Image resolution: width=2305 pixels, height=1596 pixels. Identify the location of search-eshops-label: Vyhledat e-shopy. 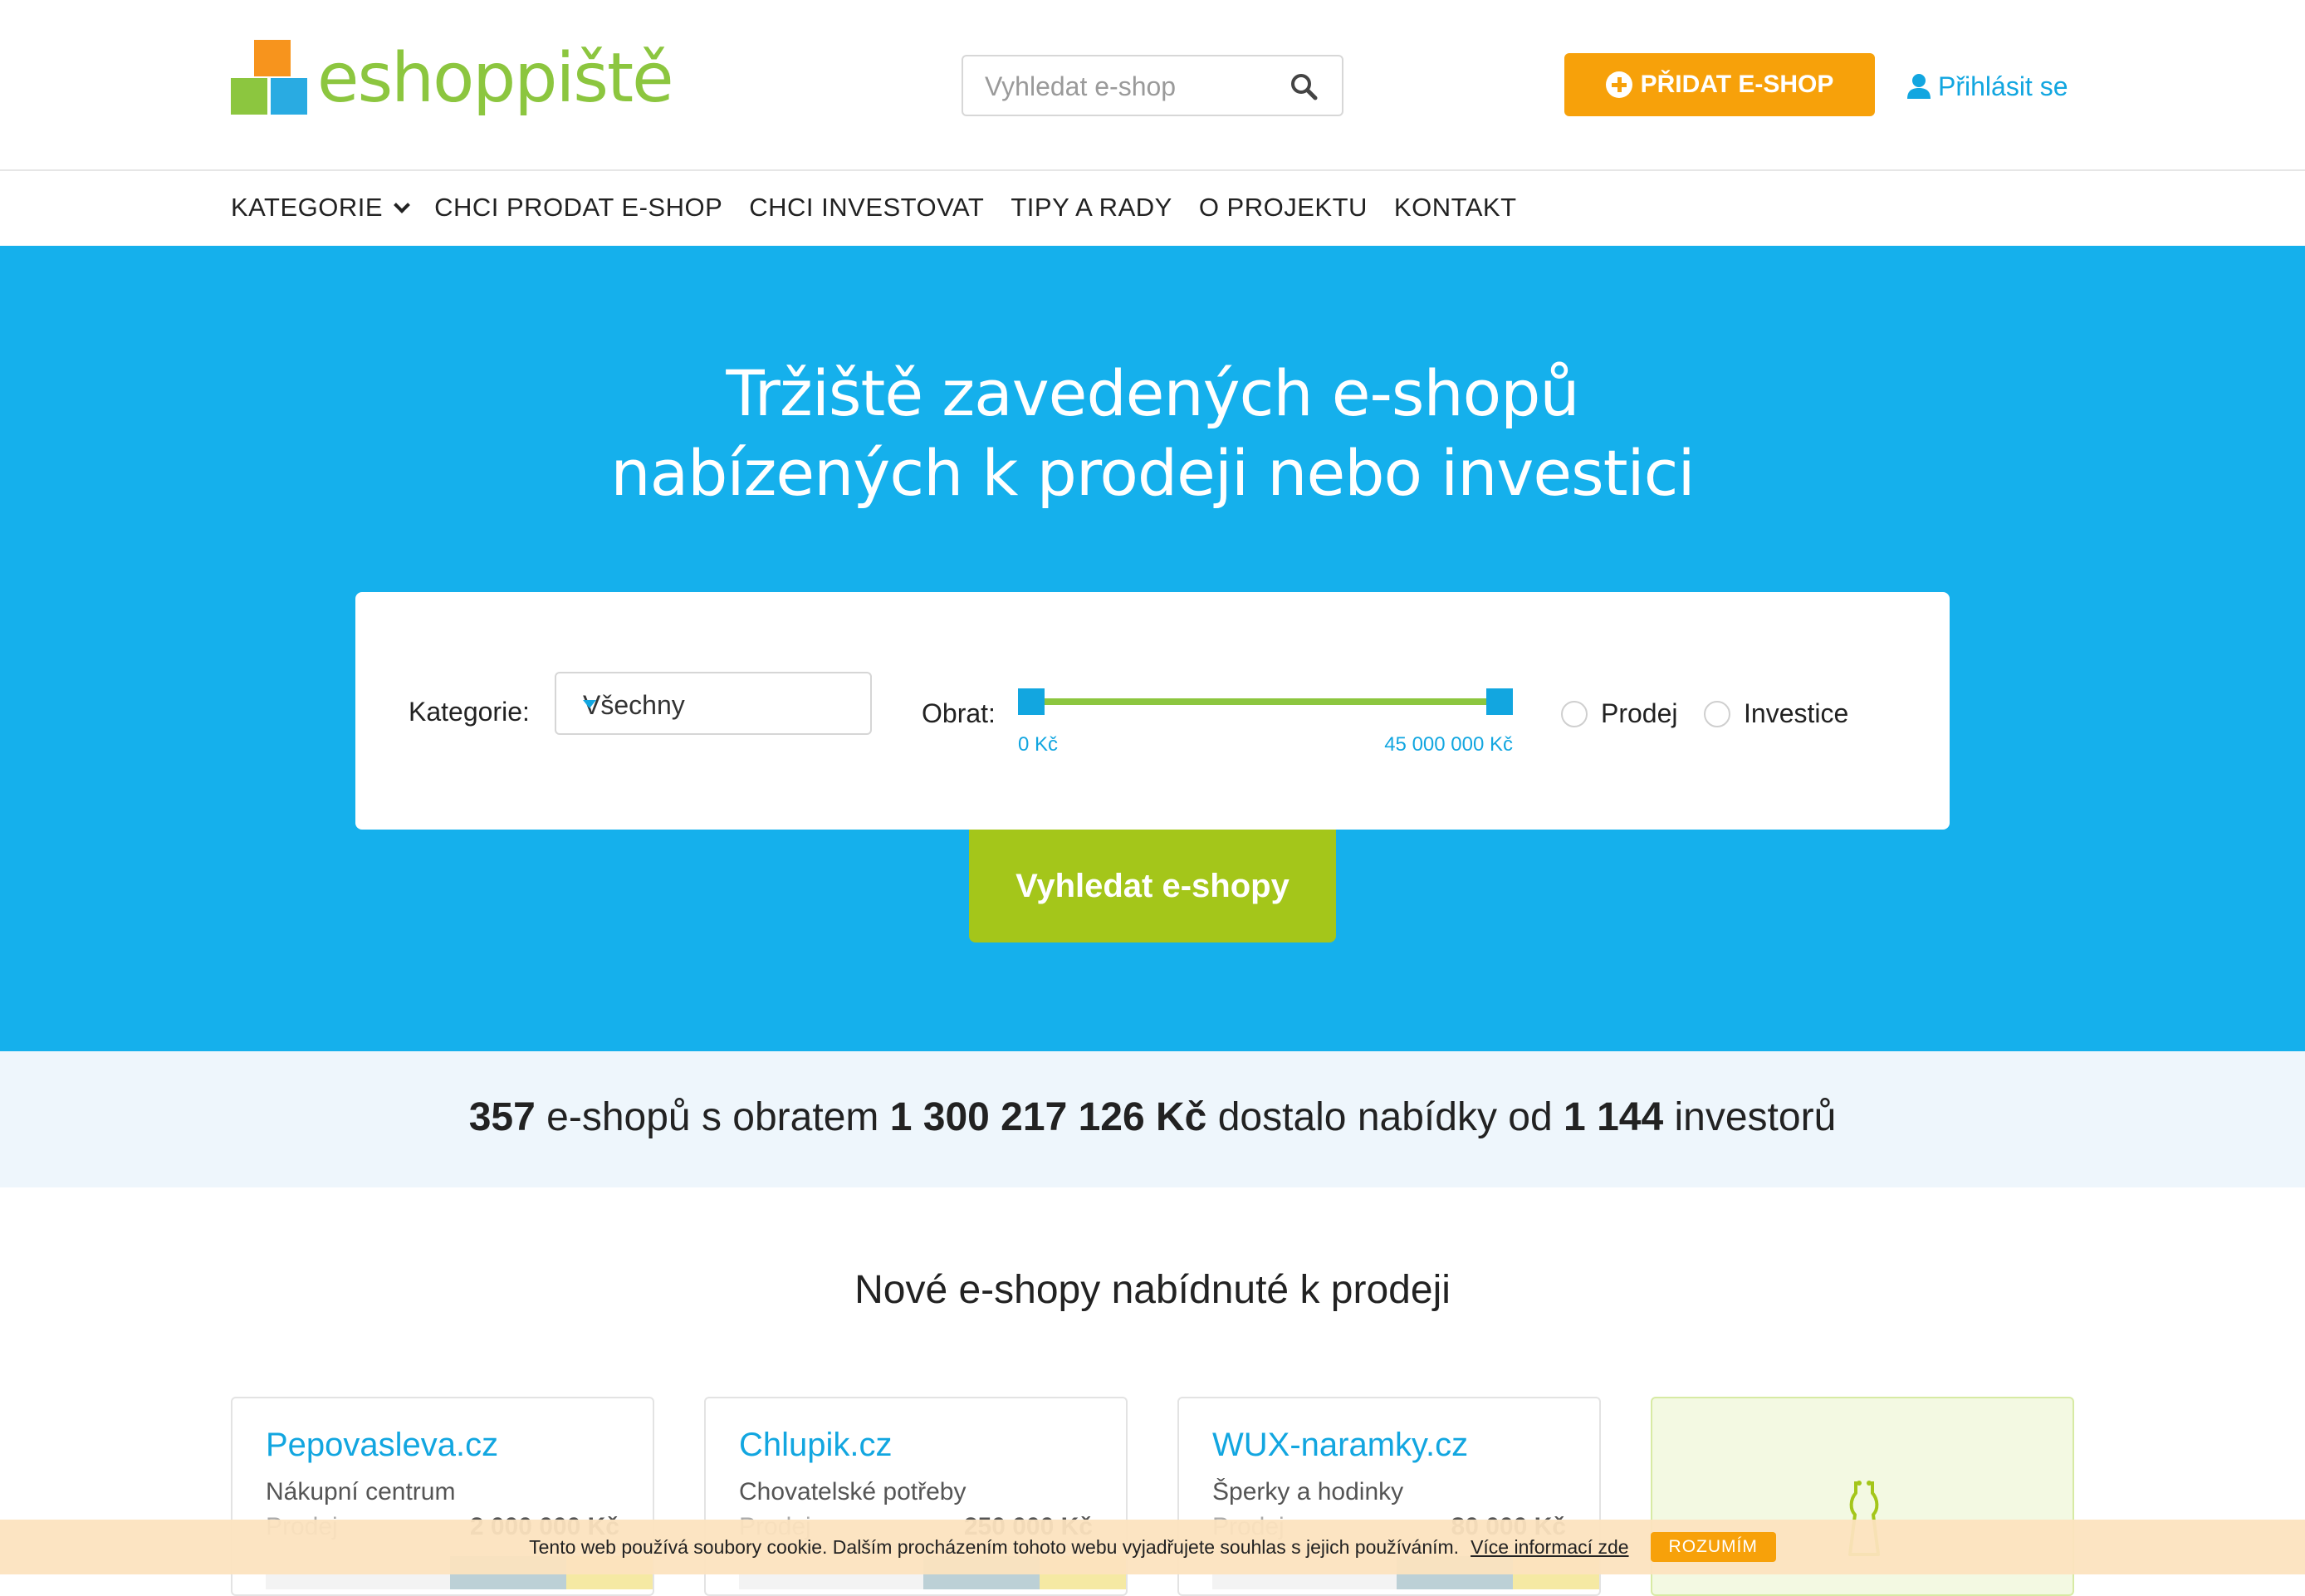
(1153, 885).